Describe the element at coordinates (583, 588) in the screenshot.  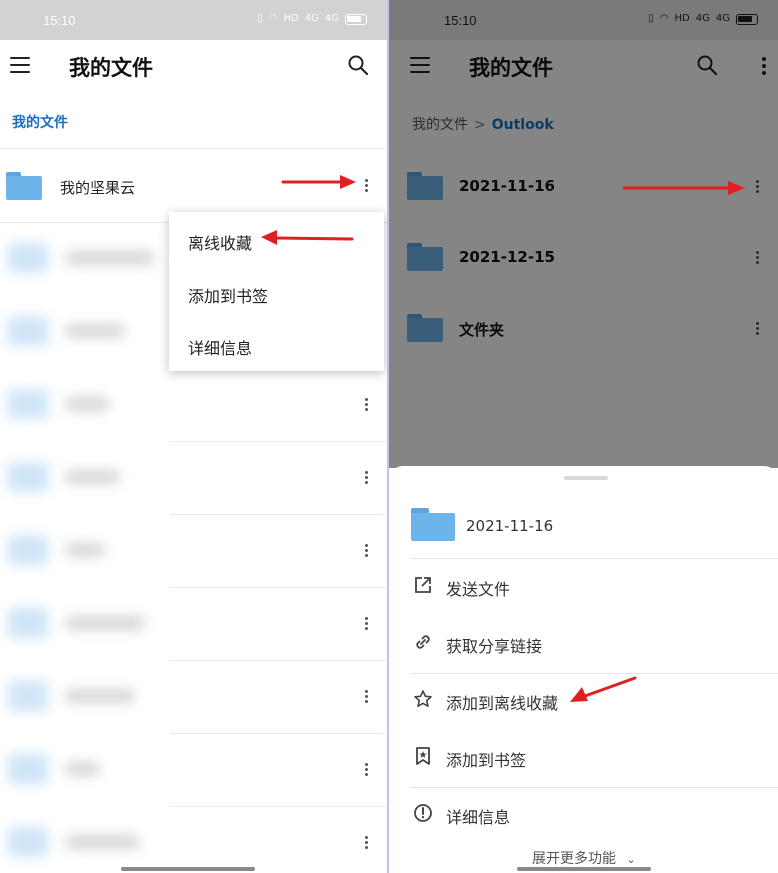
I see `action-send-file: 发送文件` at that location.